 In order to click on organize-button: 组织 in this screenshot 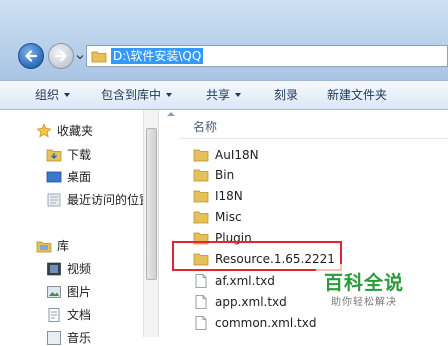, I will do `click(53, 95)`.